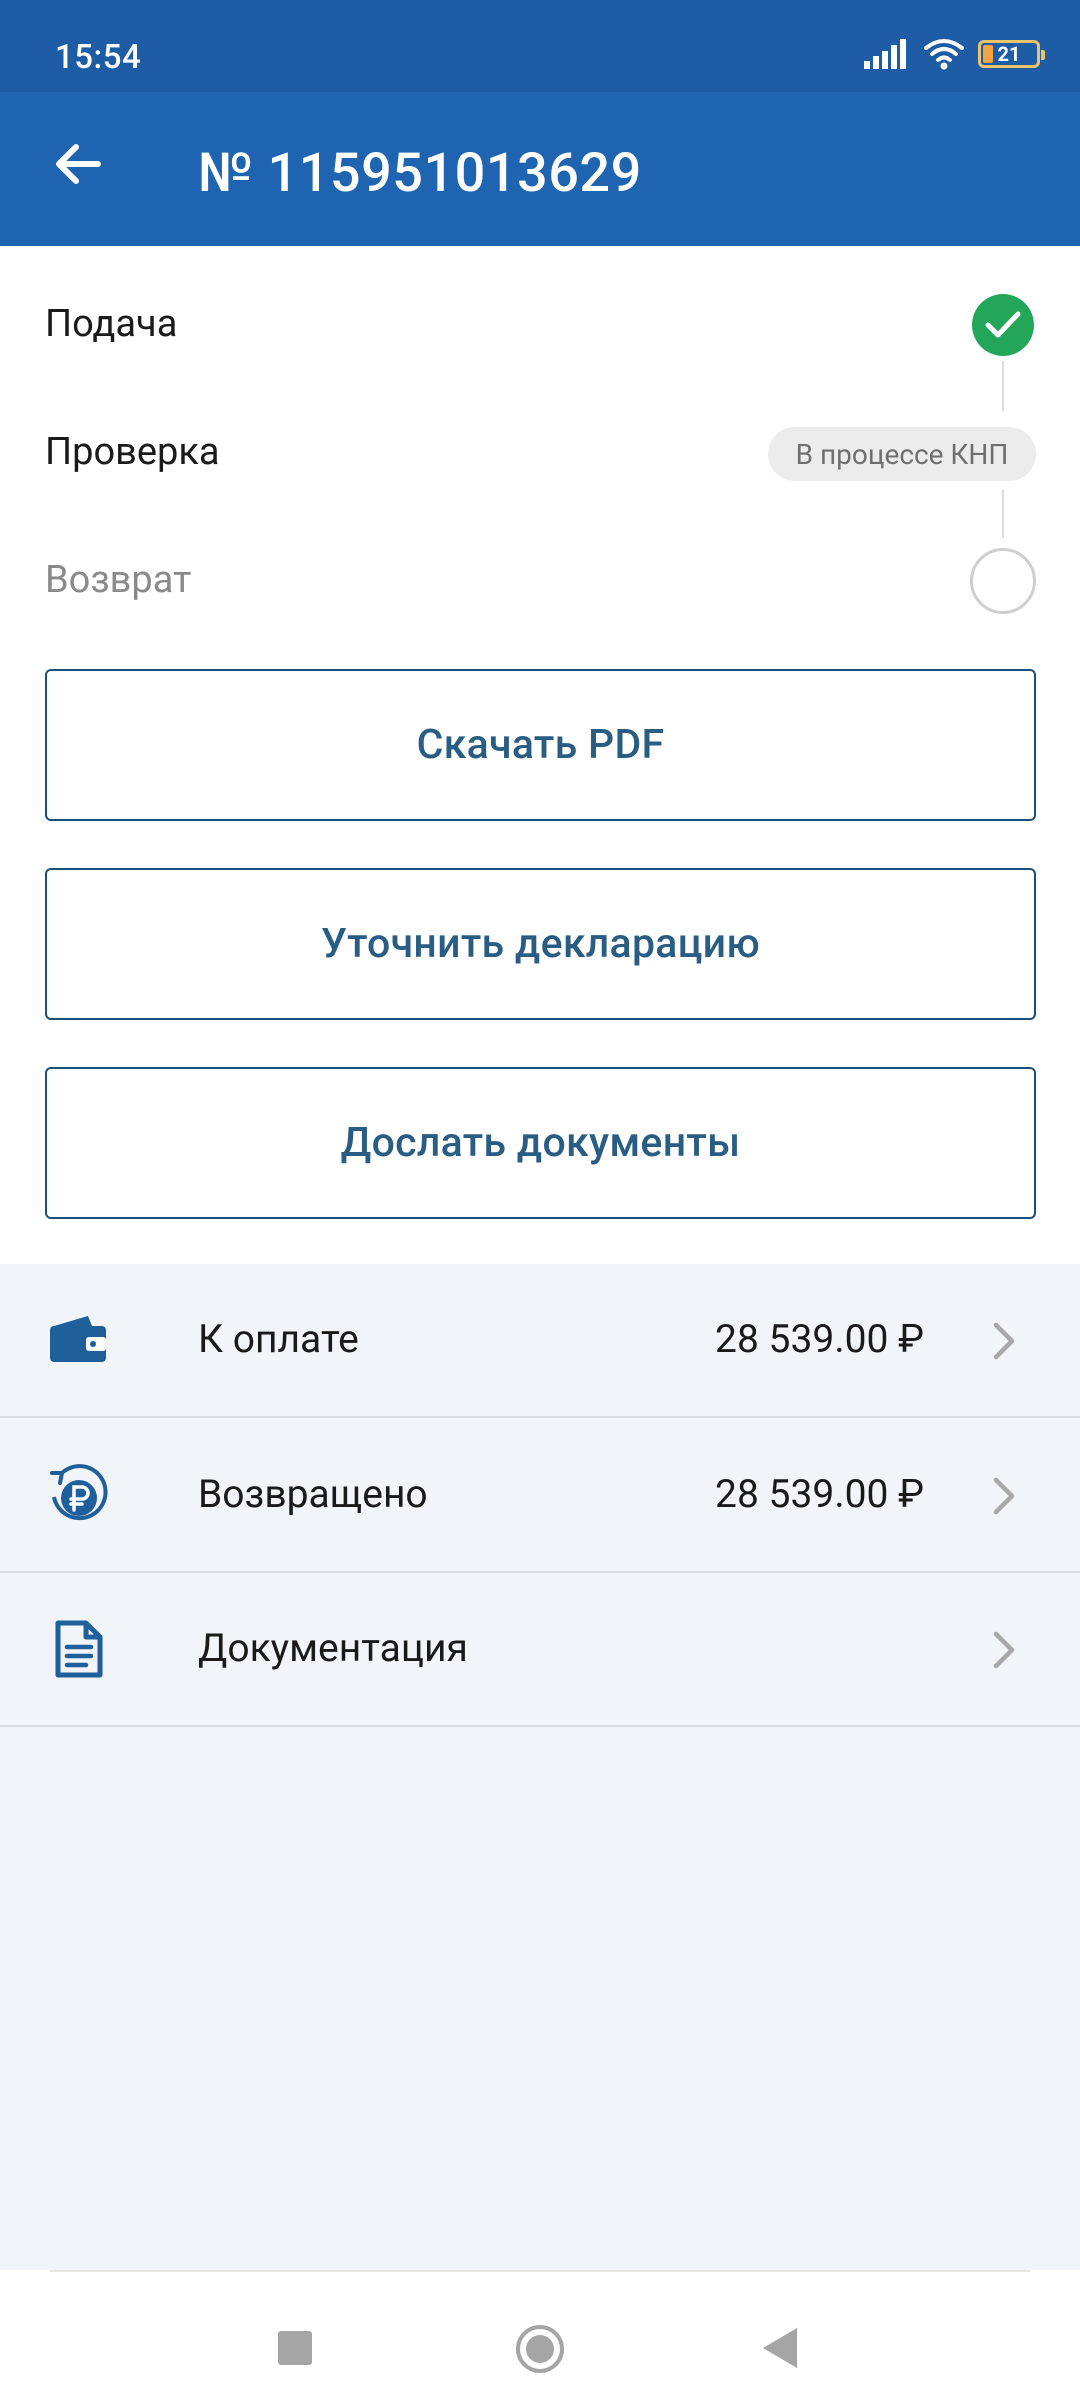  Describe the element at coordinates (902, 454) in the screenshot. I see `status-badge: В процессе КНП` at that location.